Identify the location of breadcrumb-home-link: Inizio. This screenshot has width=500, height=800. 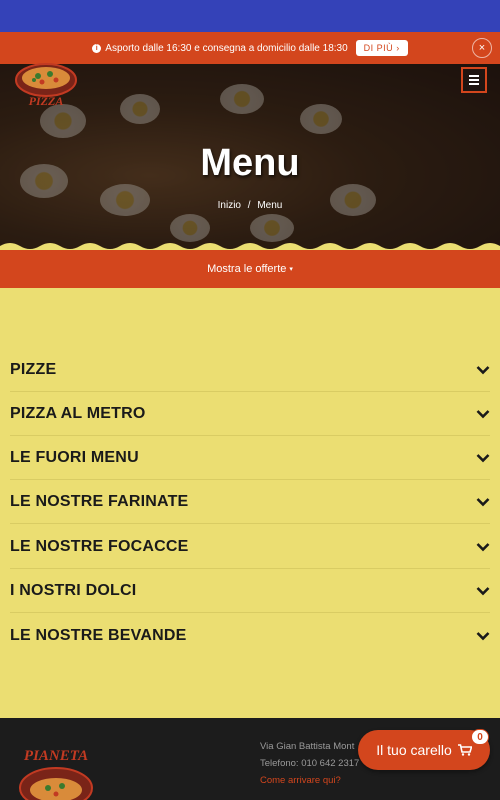
(229, 205).